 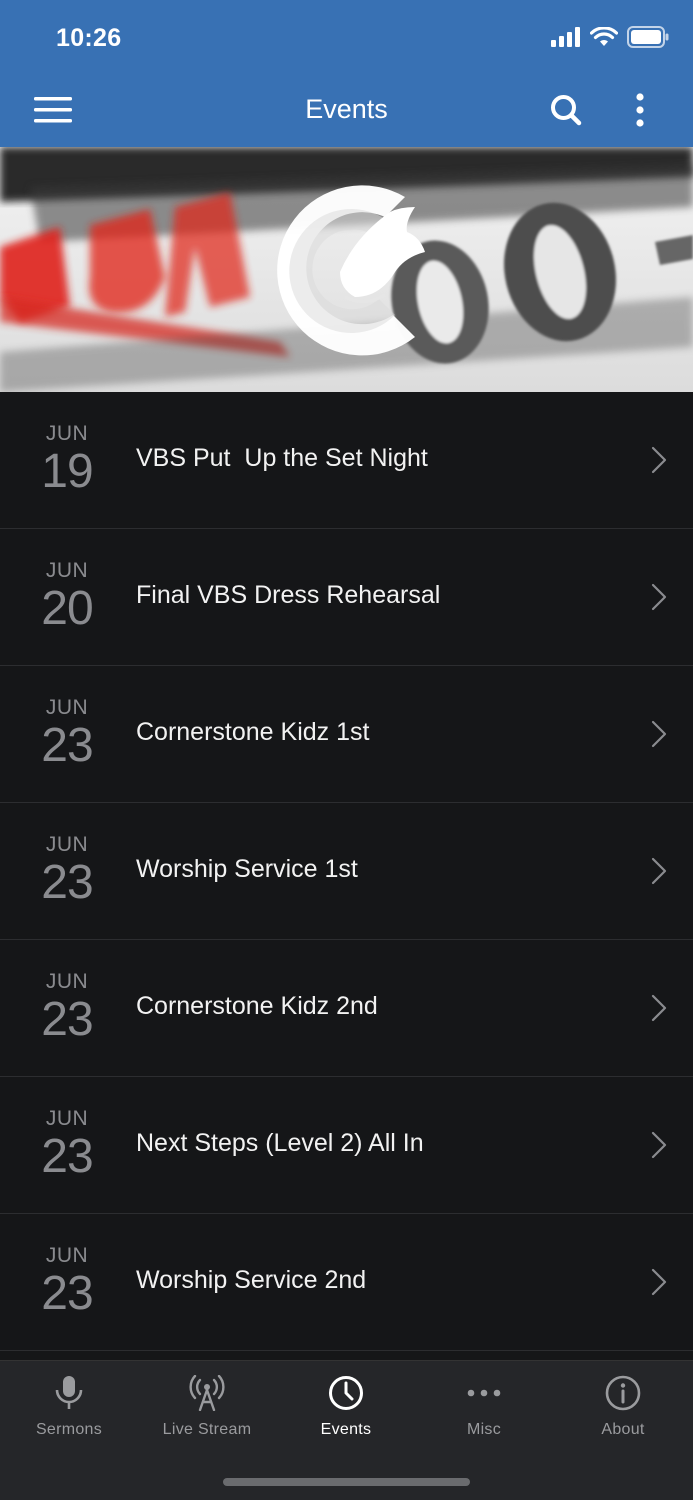 I want to click on event-row: JUN 23 Next Steps (Level 2) All In, so click(x=346, y=1145).